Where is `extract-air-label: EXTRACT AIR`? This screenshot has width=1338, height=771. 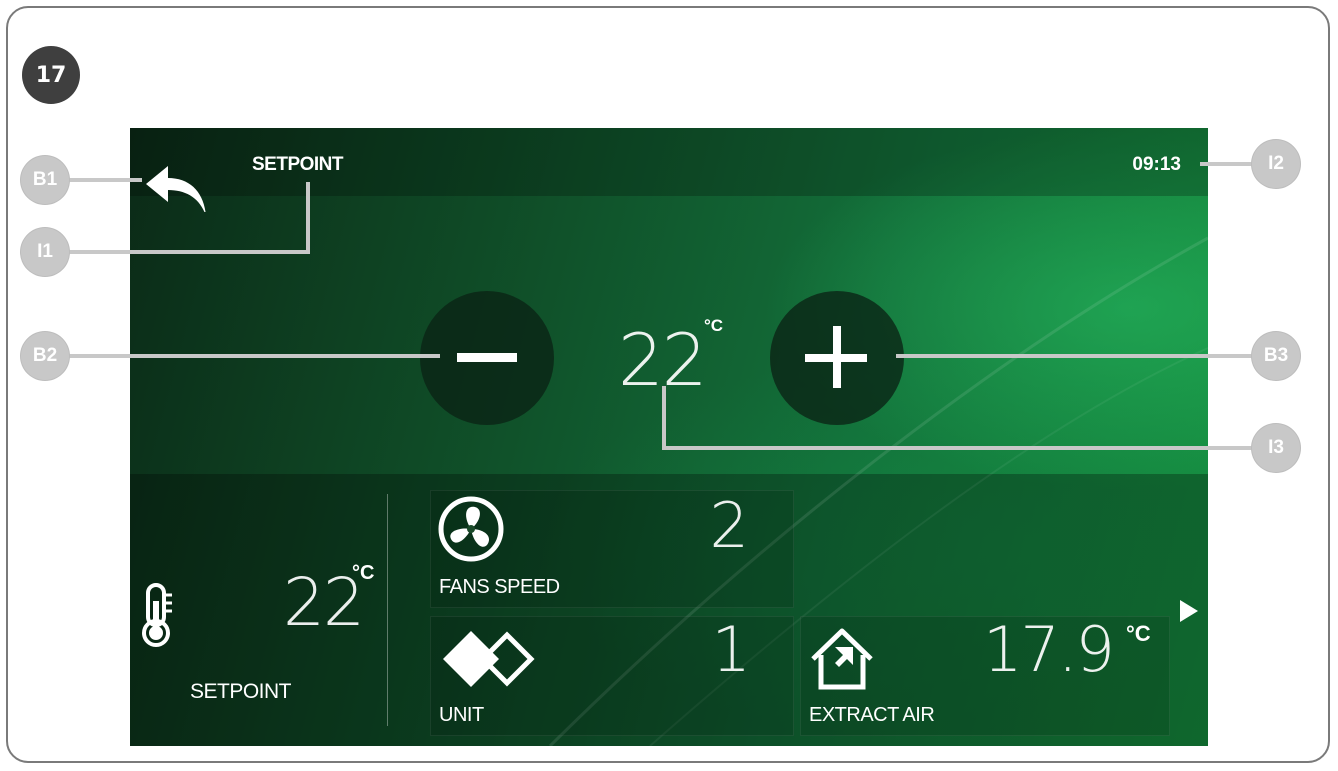 extract-air-label: EXTRACT AIR is located at coordinates (872, 715).